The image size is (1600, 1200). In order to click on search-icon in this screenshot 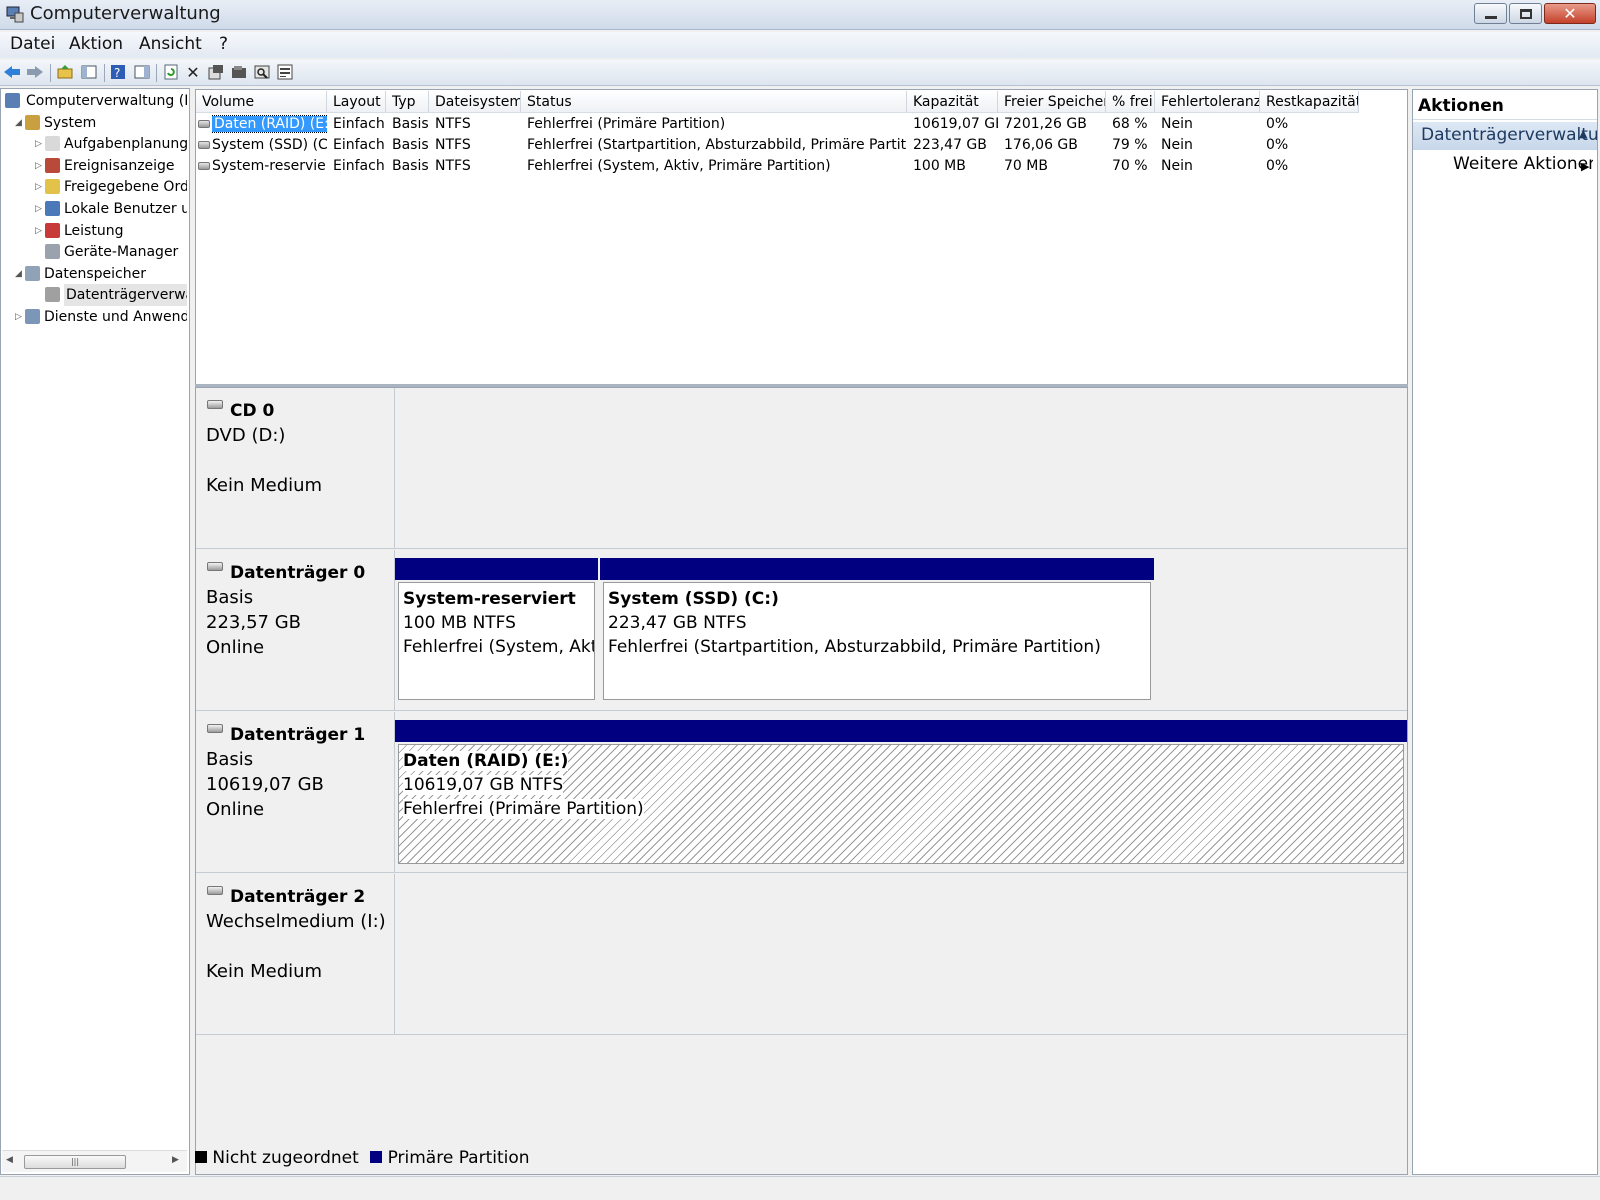, I will do `click(262, 72)`.